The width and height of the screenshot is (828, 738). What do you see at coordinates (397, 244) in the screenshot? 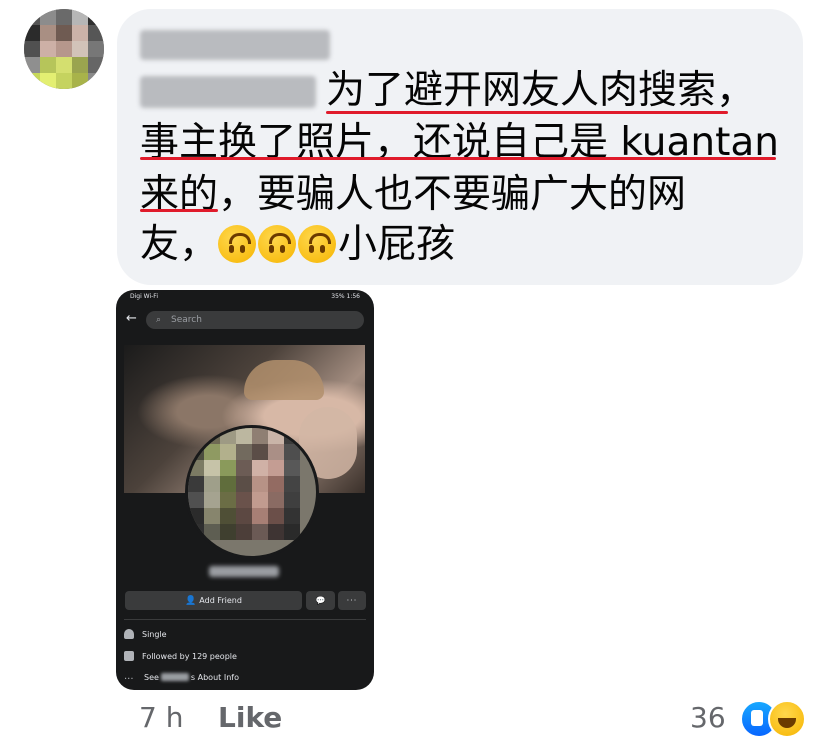
I see `comment-text-tail: 小屁孩` at bounding box center [397, 244].